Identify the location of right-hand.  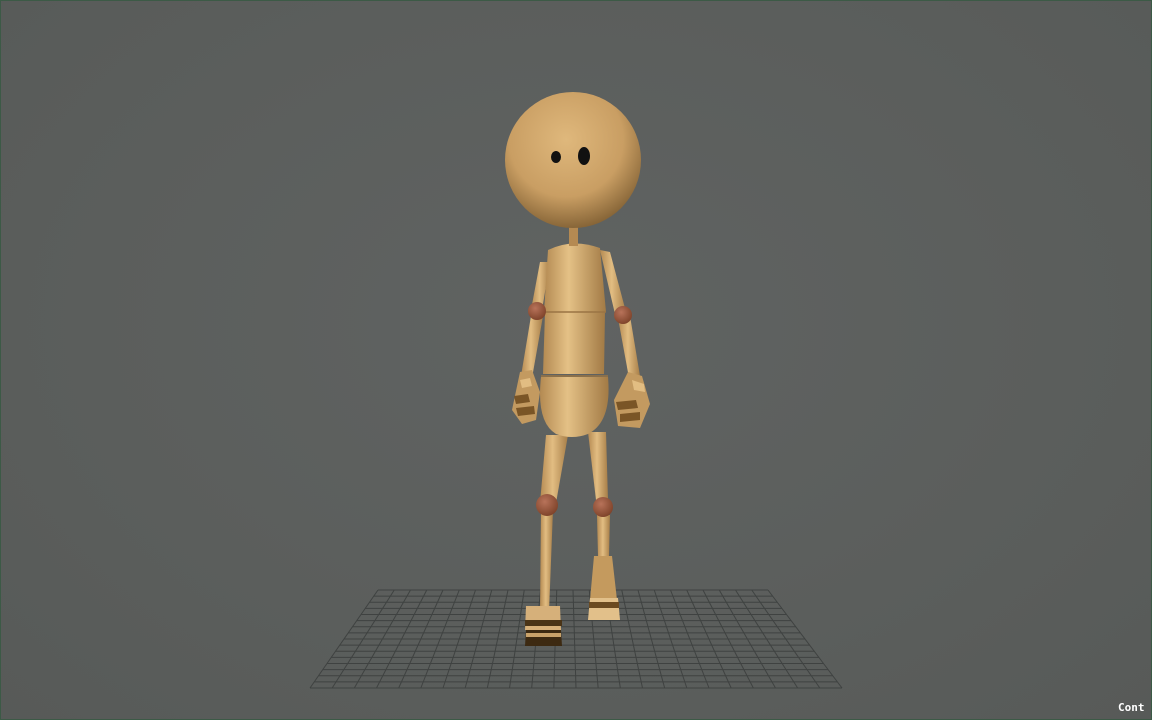
(632, 400).